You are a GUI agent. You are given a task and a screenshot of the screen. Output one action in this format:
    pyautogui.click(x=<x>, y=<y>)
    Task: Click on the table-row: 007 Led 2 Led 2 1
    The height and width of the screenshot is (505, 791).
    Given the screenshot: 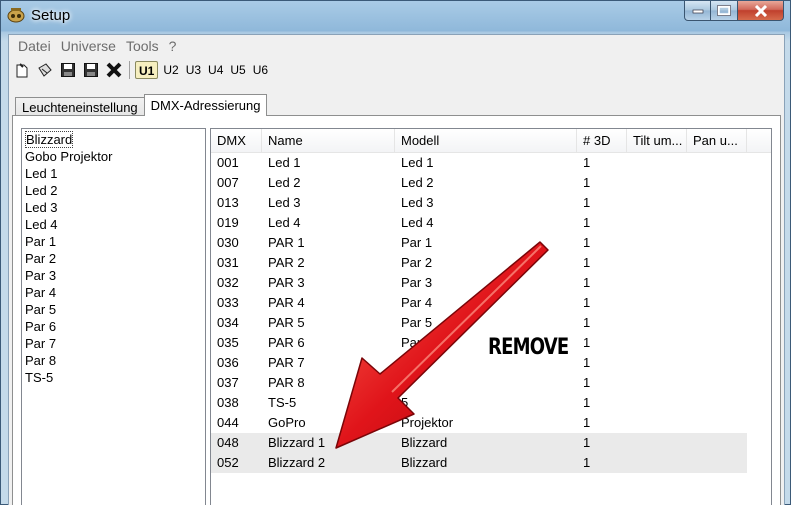 What is the action you would take?
    pyautogui.click(x=491, y=183)
    